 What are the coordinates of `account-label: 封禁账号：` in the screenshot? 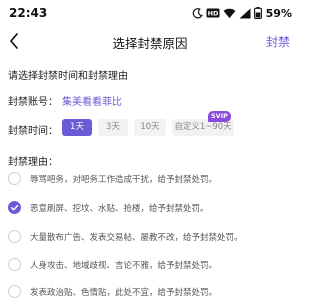 It's located at (33, 102).